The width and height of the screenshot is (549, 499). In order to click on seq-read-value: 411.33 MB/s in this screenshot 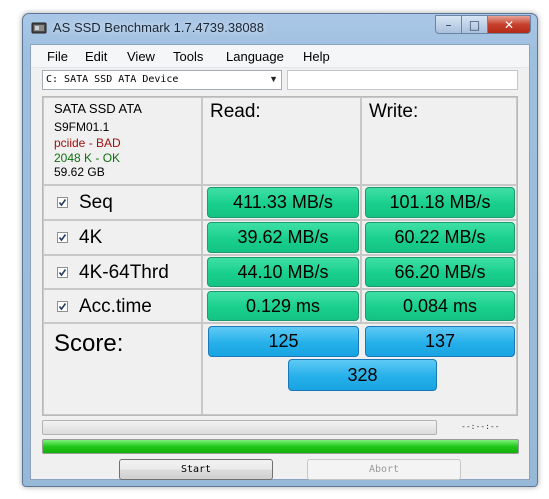, I will do `click(283, 202)`.